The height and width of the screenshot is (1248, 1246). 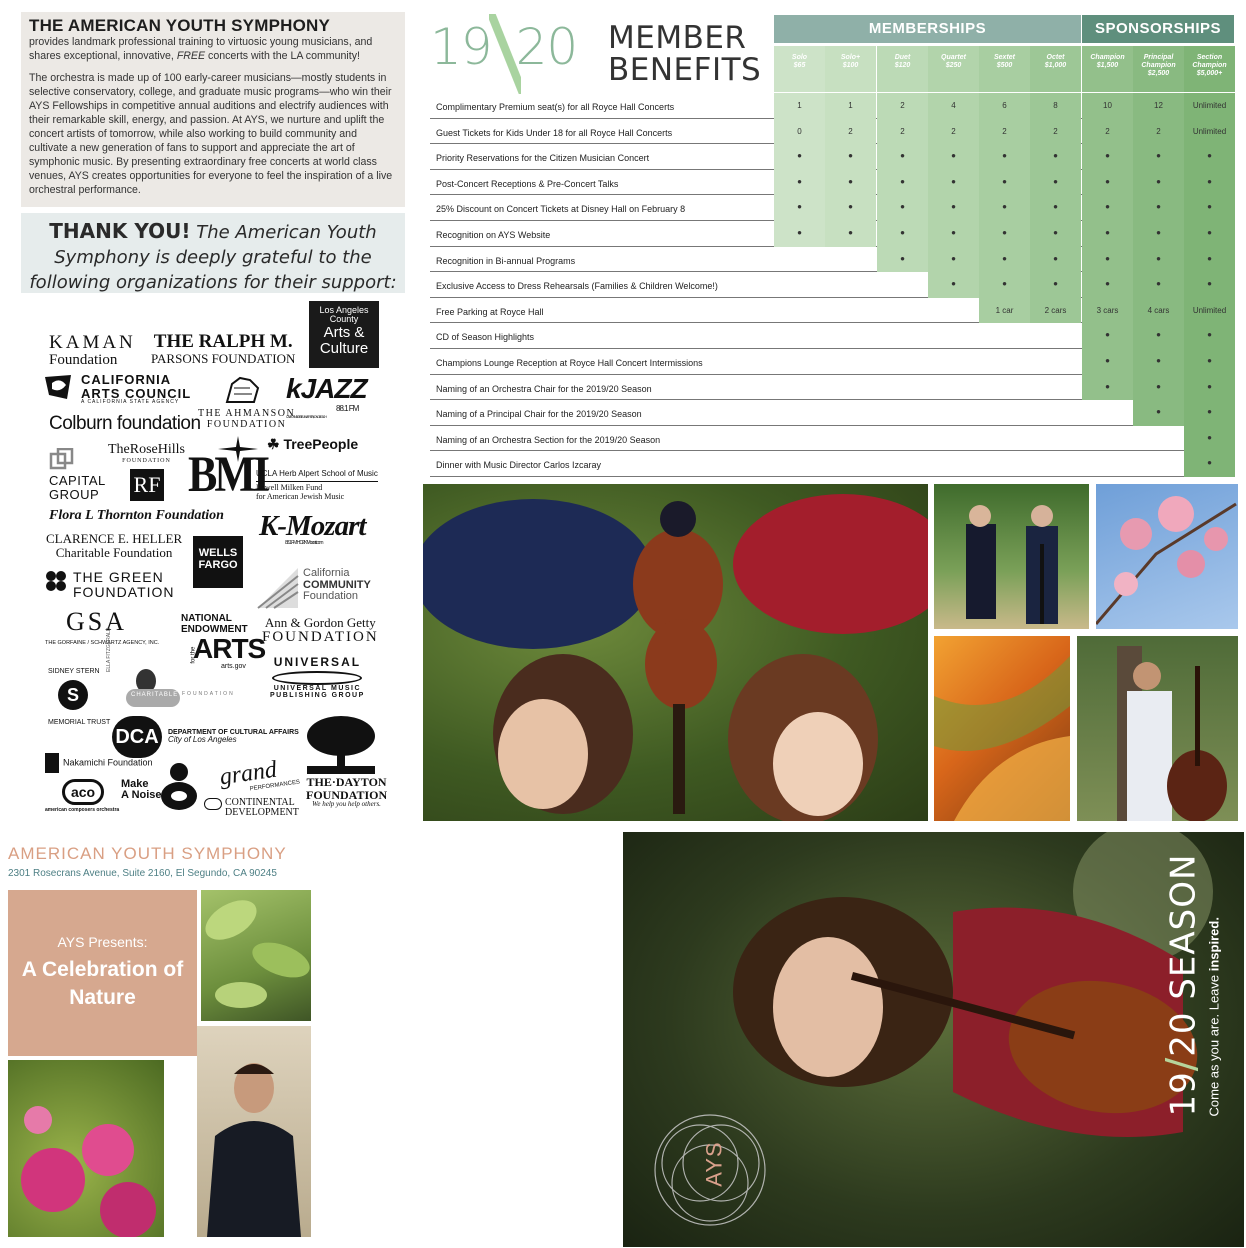 I want to click on tier-price: $2,500, so click(x=1158, y=74).